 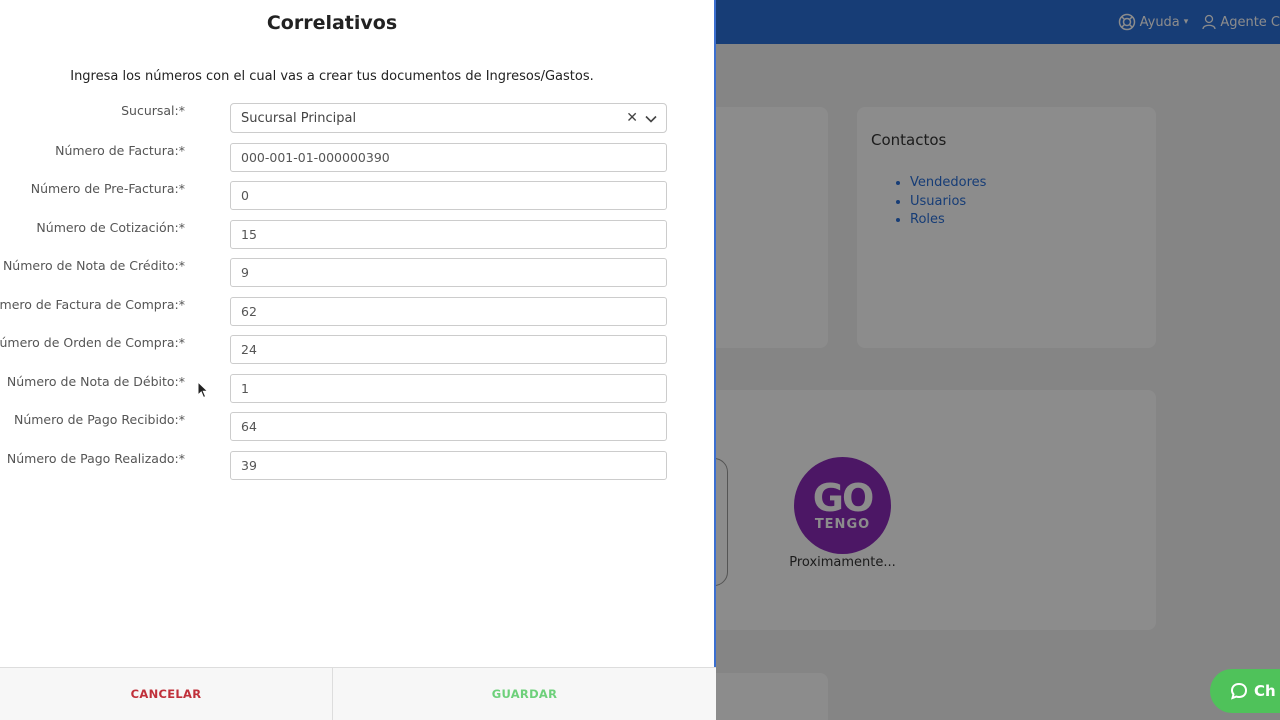 I want to click on field-row-factura-compra: Número de Factura de Compra:*, so click(x=350, y=312).